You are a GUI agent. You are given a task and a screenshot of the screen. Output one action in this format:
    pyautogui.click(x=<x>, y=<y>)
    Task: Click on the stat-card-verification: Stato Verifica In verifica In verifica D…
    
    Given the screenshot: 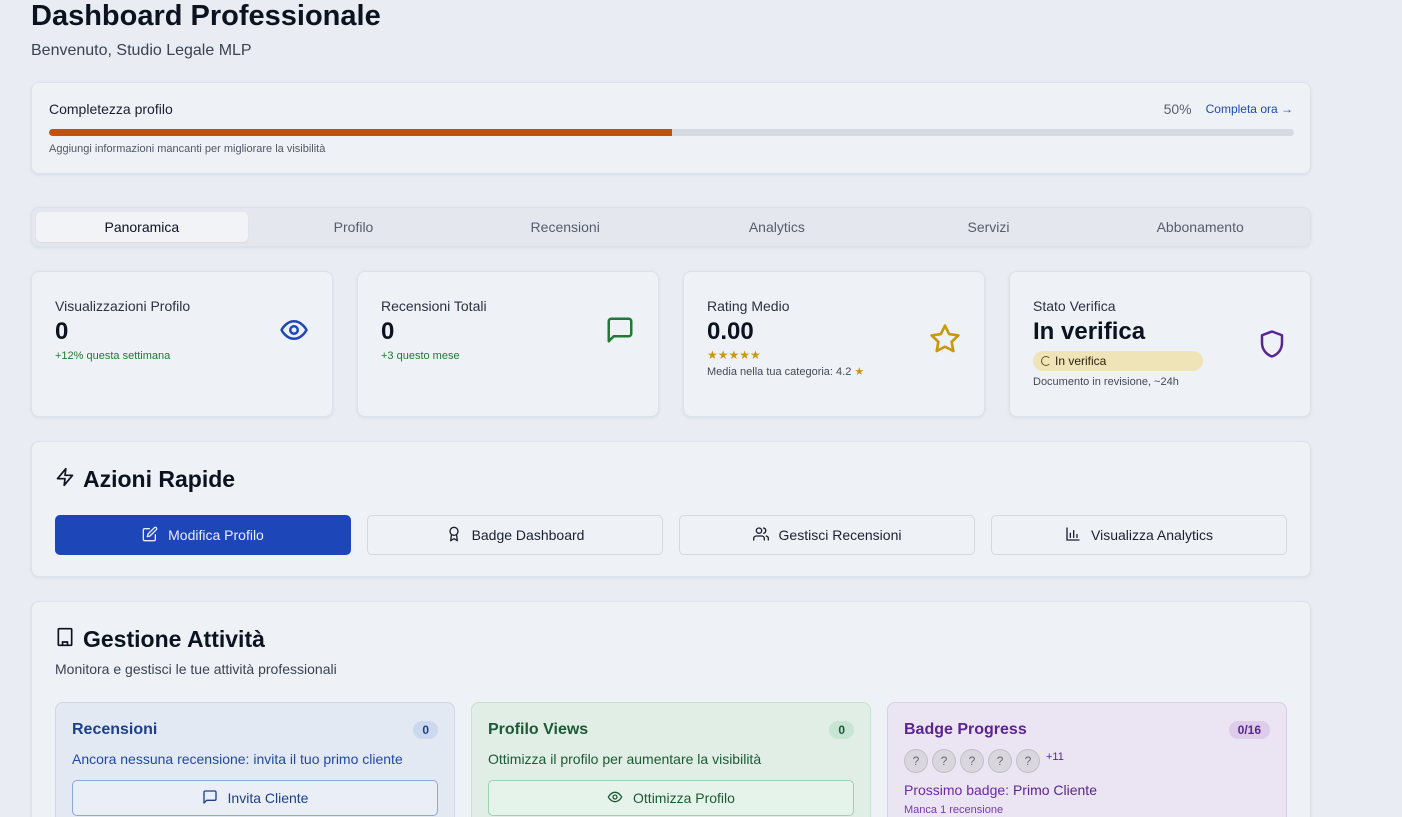 What is the action you would take?
    pyautogui.click(x=1160, y=344)
    